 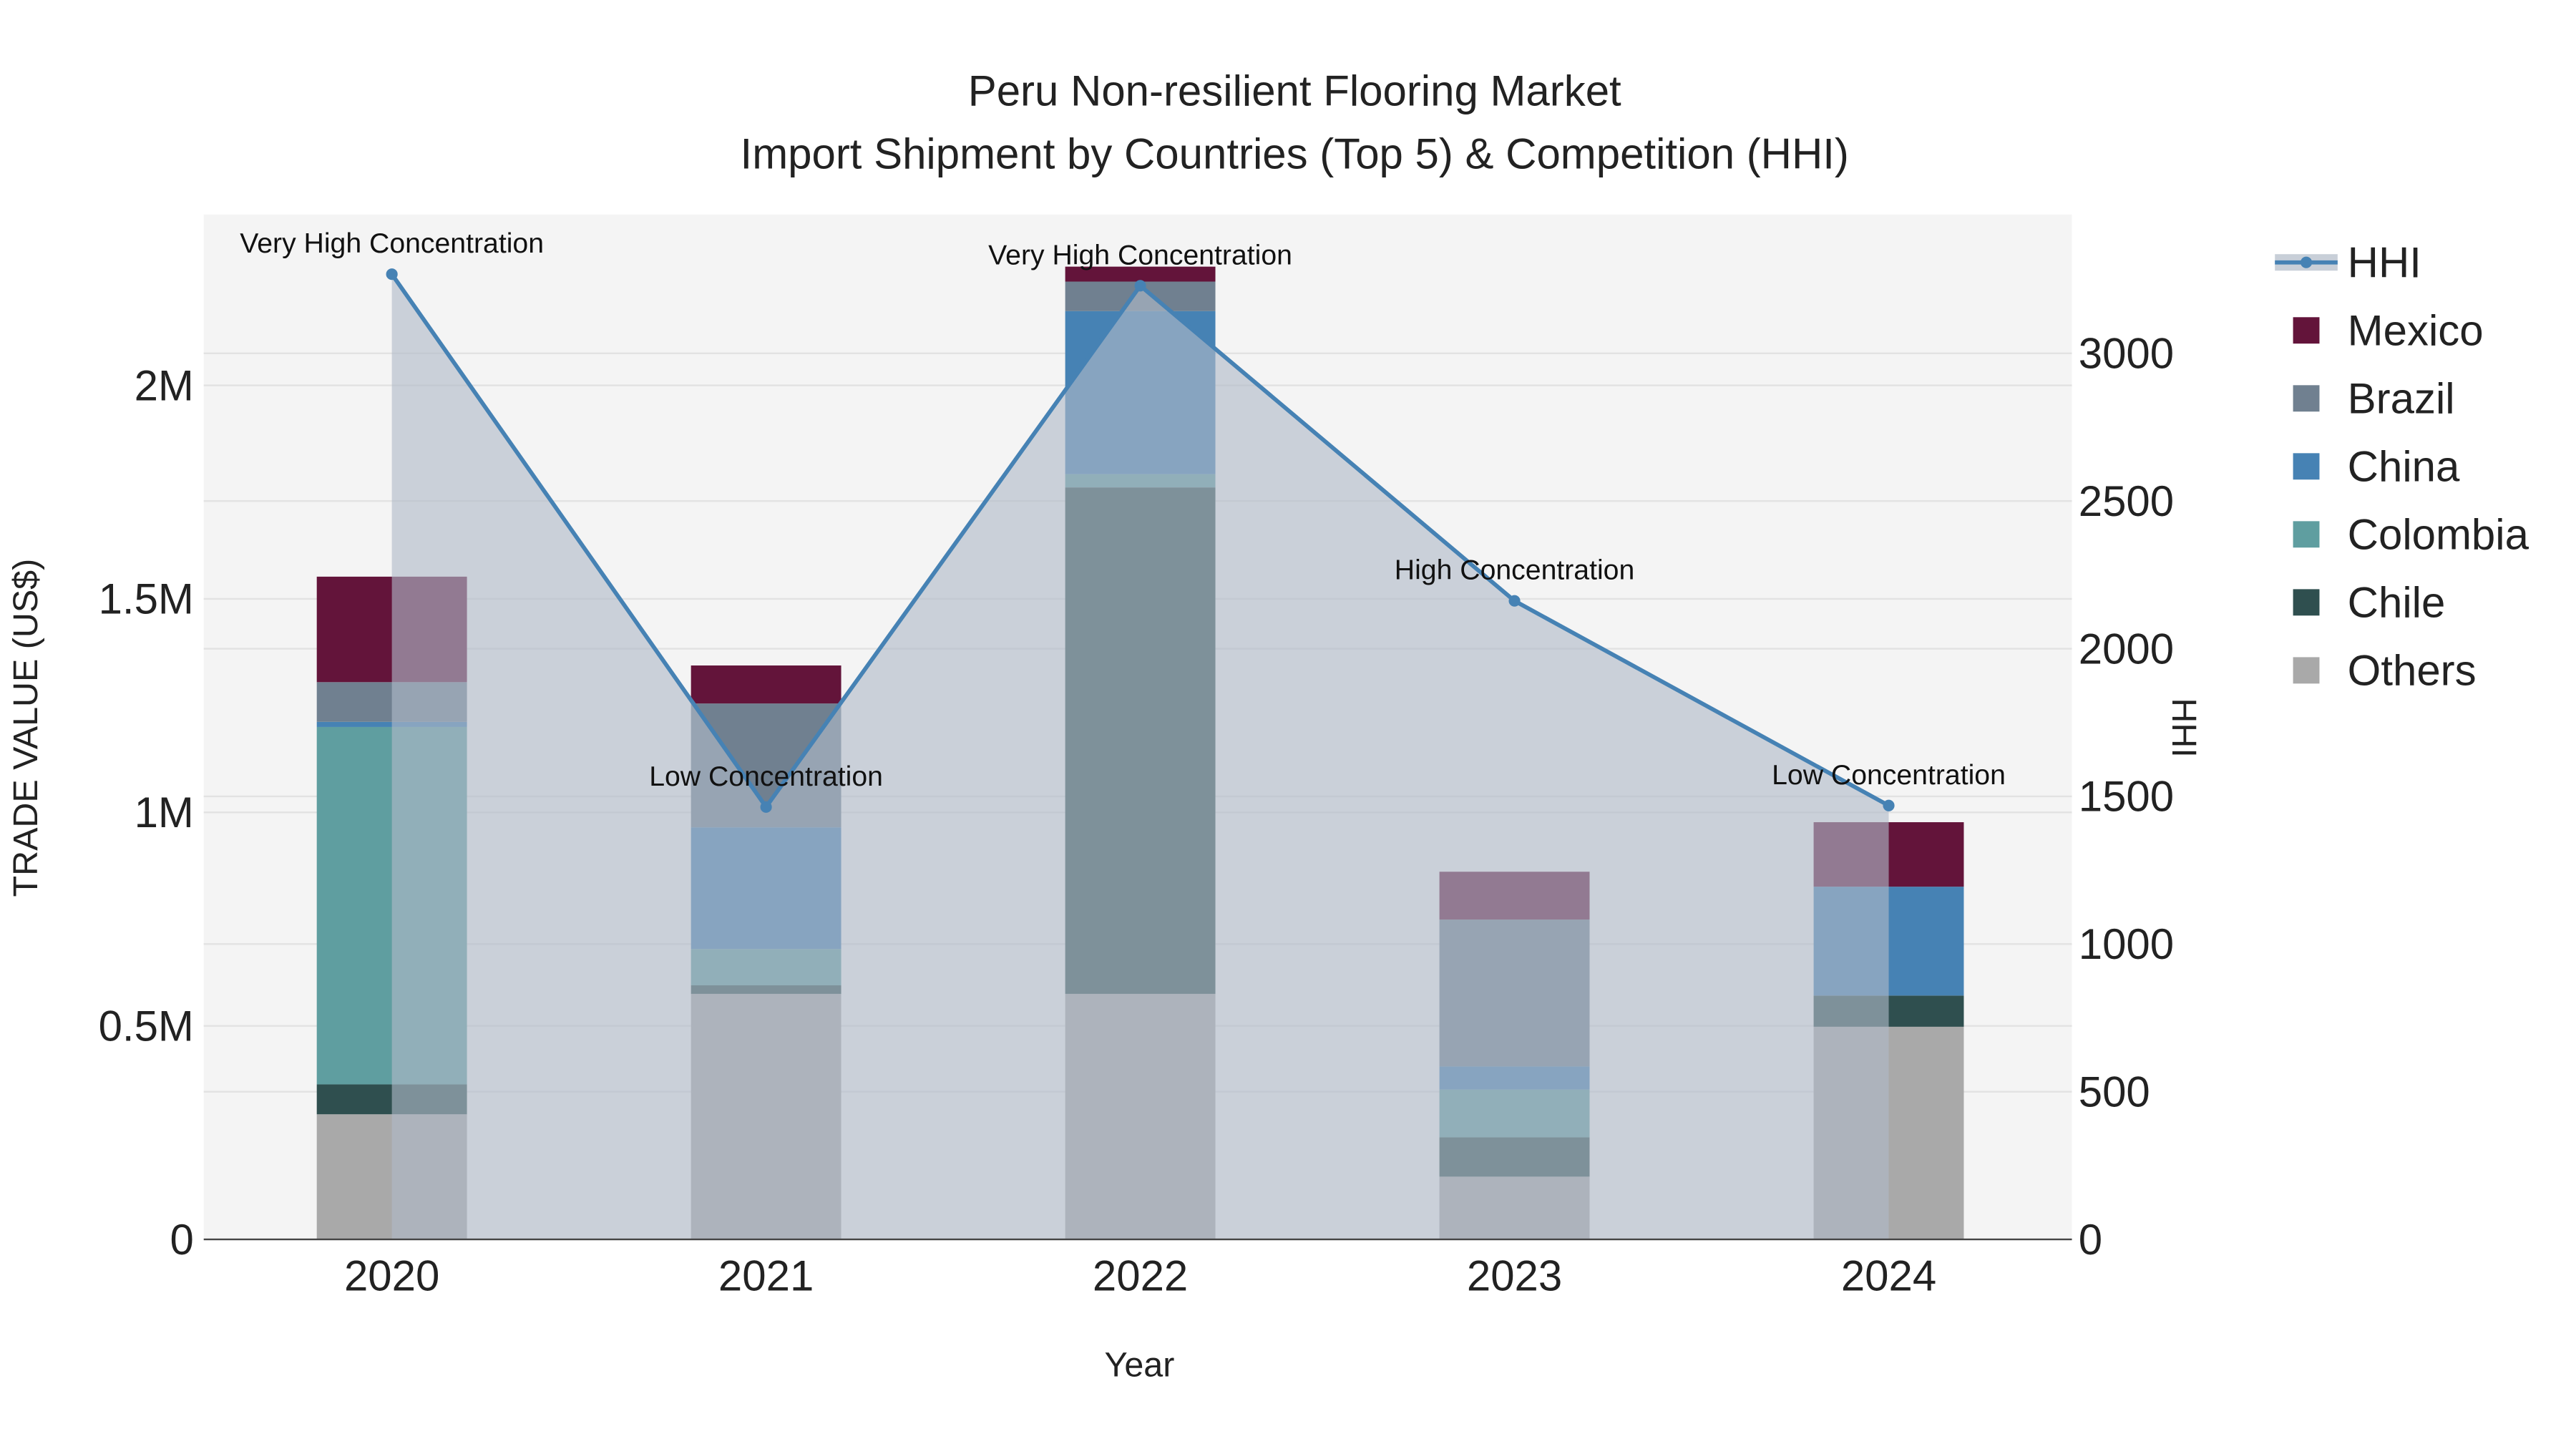 I want to click on x-tick-label: 2022, so click(x=1140, y=1276).